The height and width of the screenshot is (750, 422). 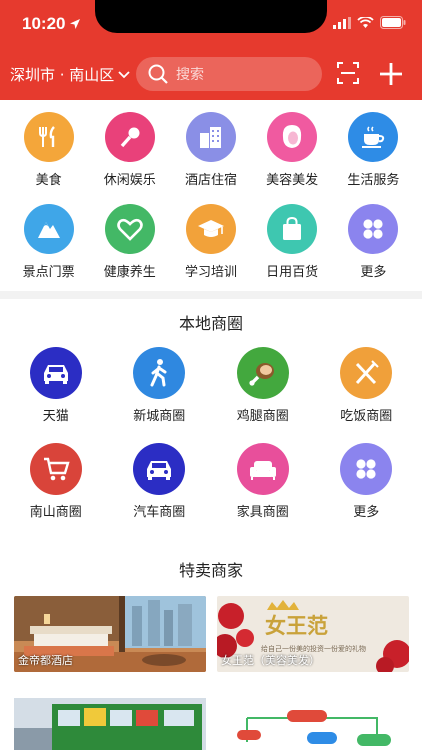 I want to click on category-label: 休闲娱乐, so click(x=129, y=180).